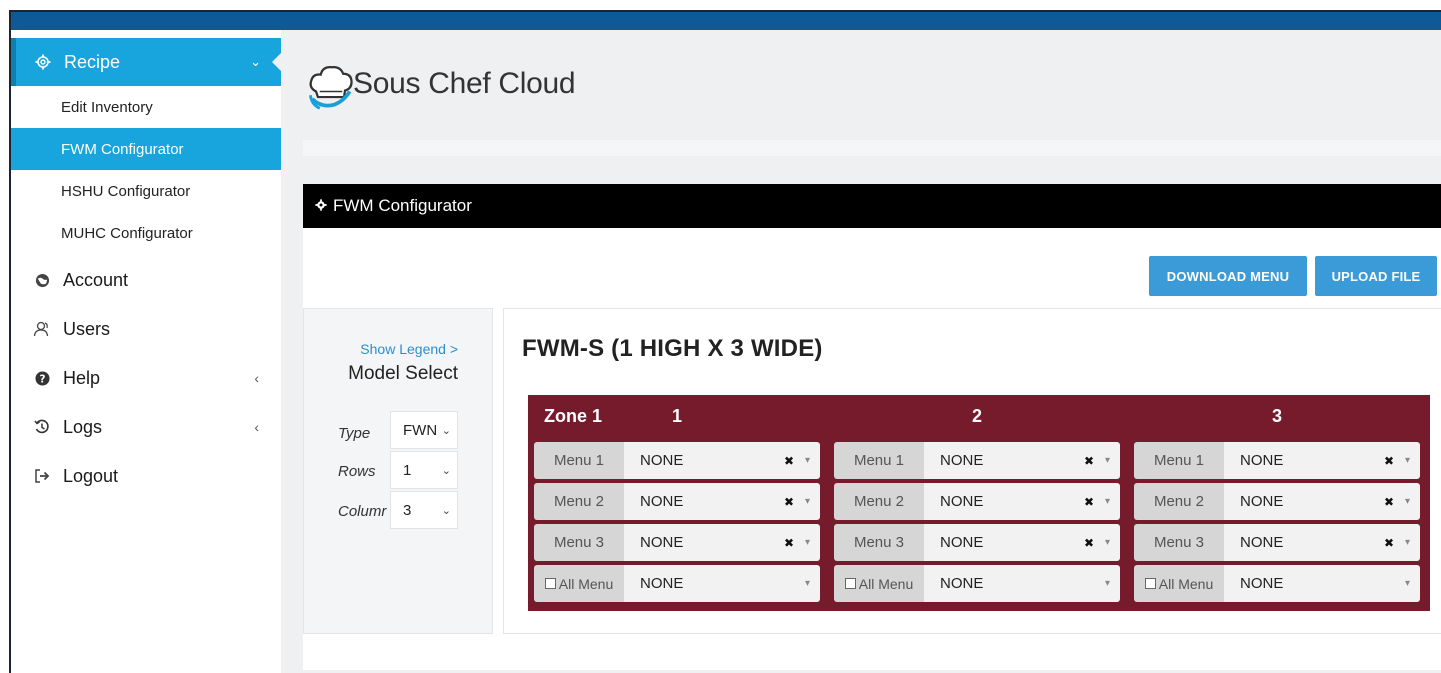 This screenshot has width=1441, height=673. I want to click on sidebar-item-label: Help, so click(82, 377).